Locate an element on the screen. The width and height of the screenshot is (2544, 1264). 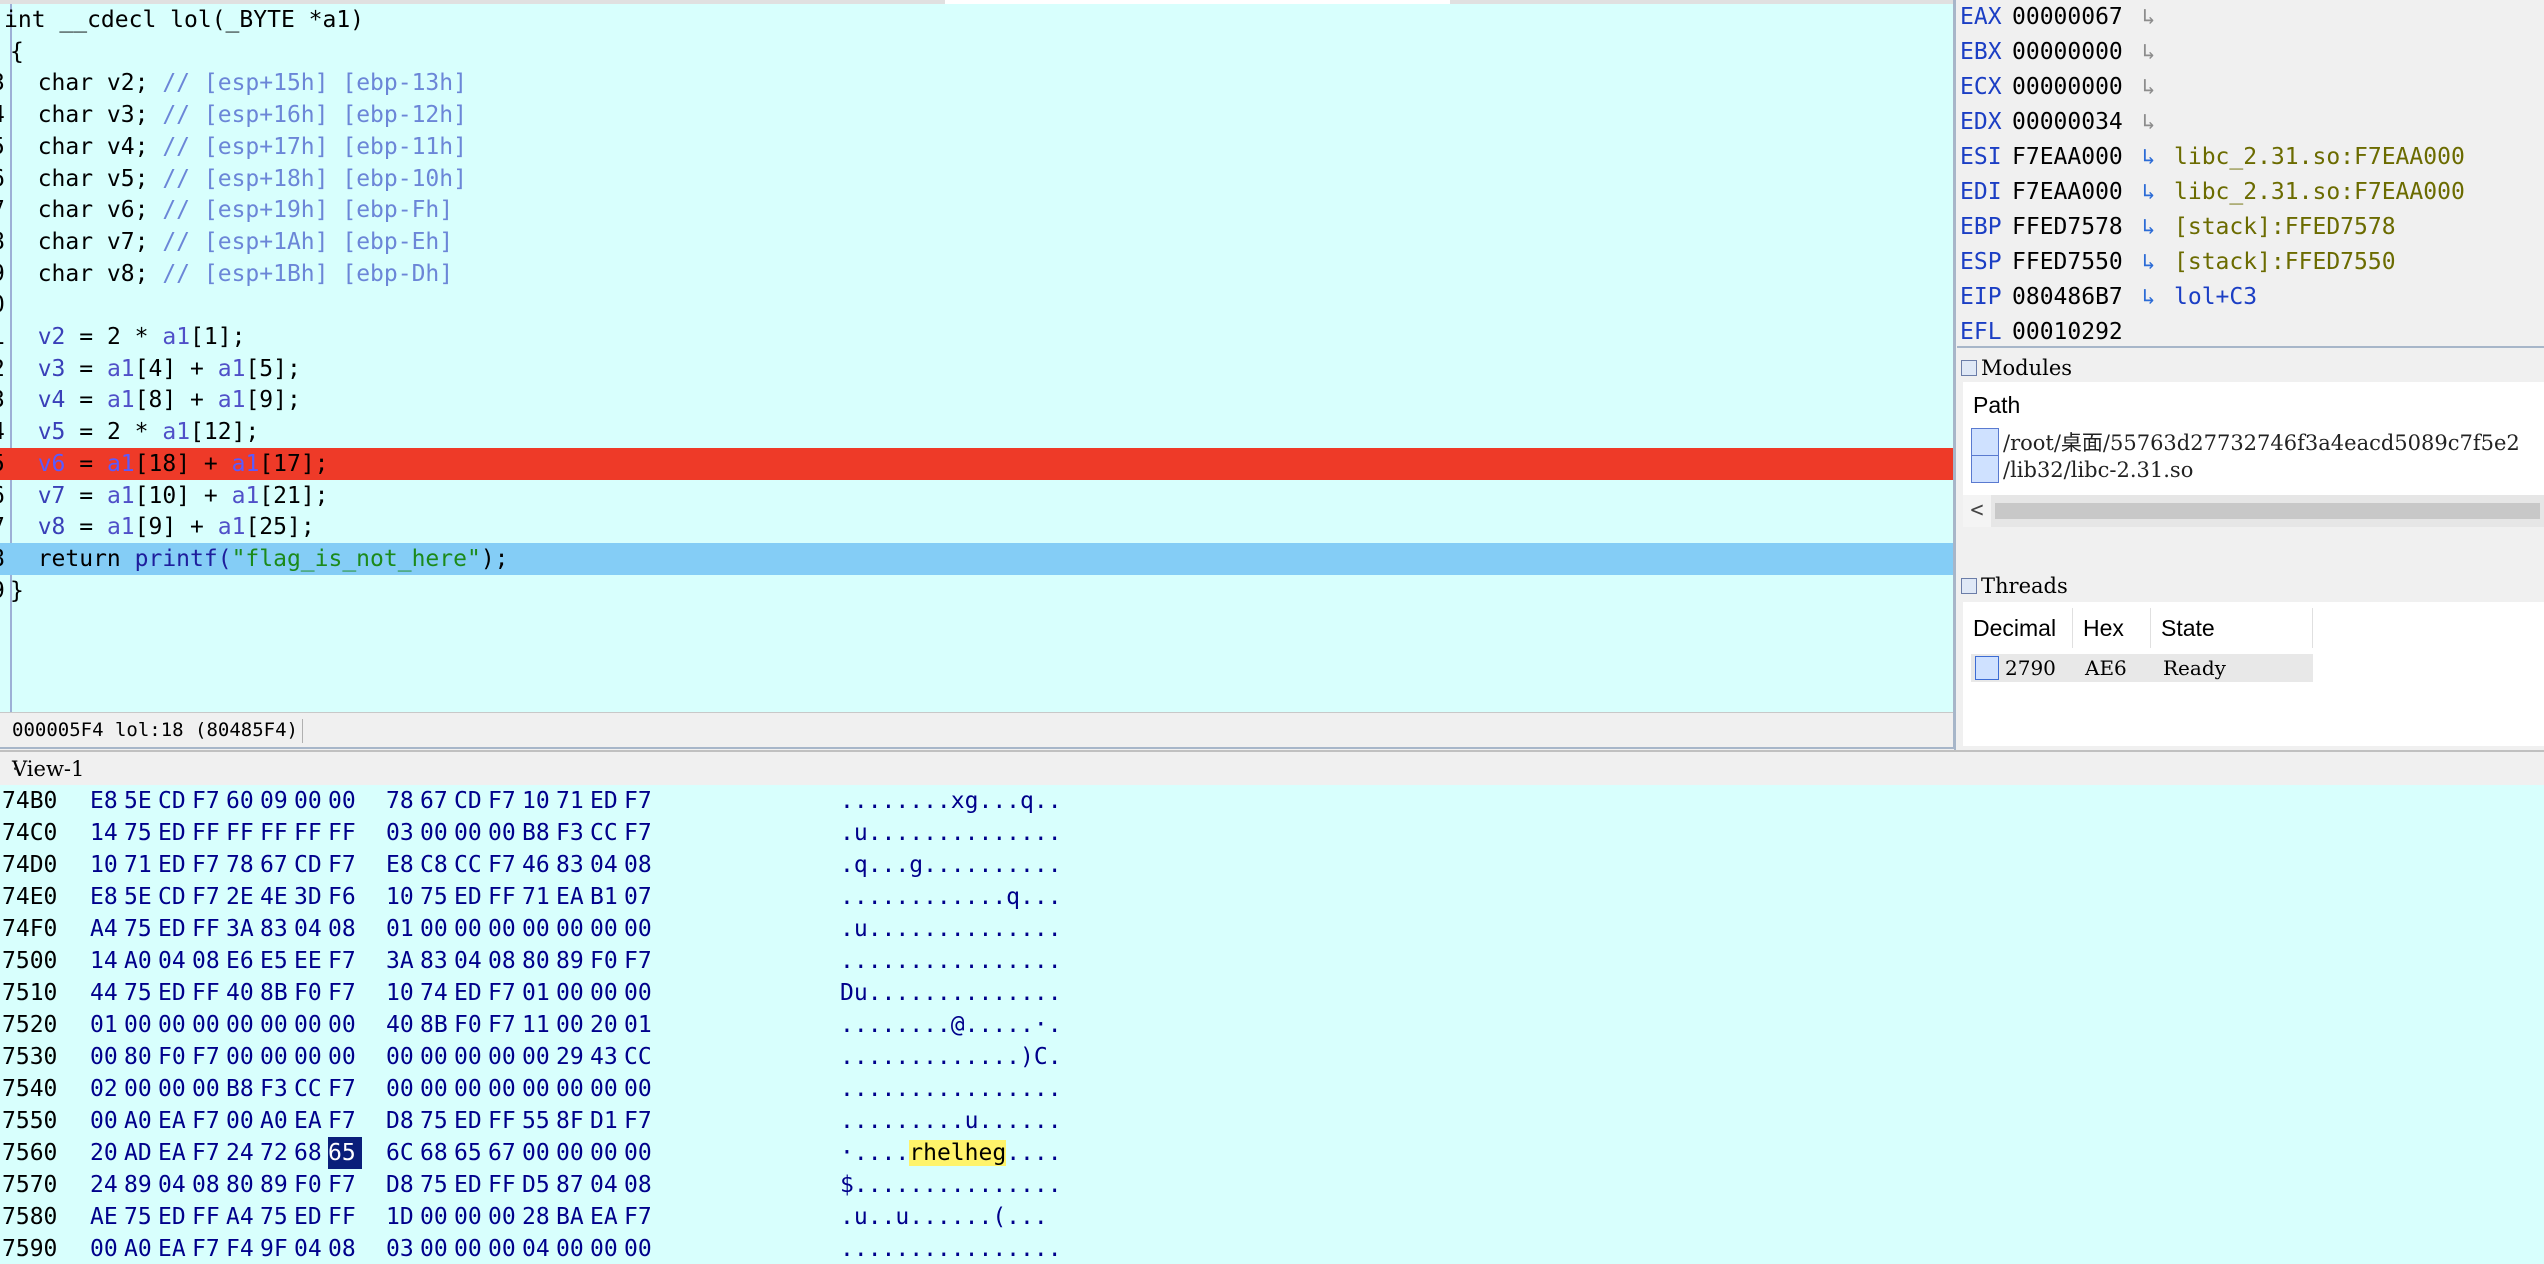
hex-byte: 09 is located at coordinates (277, 801).